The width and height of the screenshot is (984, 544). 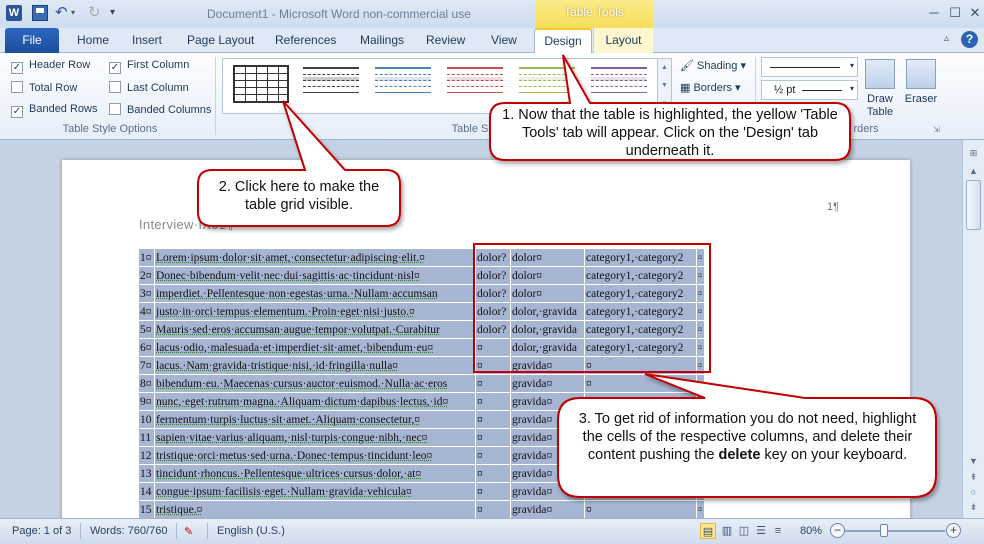 I want to click on table-row: 15 tristique.¤ ¤ gravida¤ ¤ ¤, so click(x=421, y=509).